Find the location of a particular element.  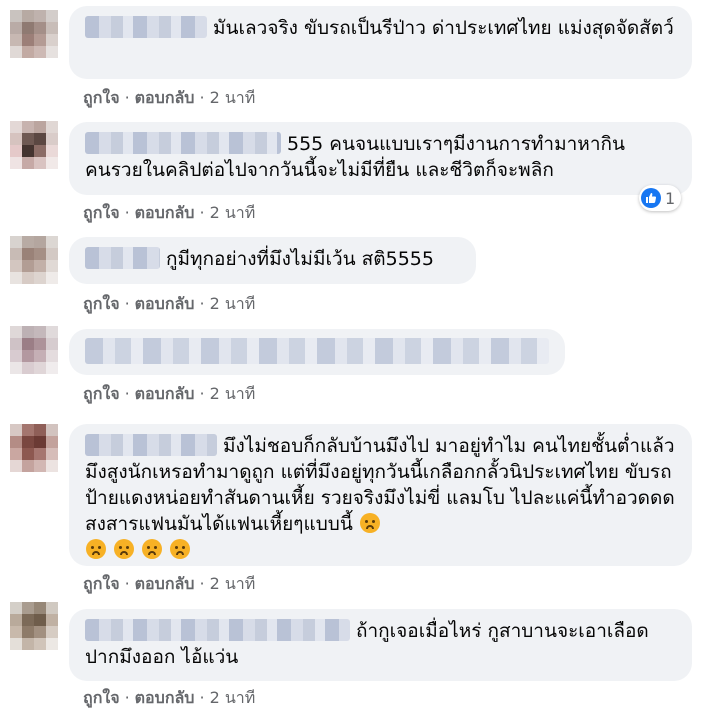

comment-bubble: กูมีทุกอย่างที่มึงไม่มีเว้น สติ5555 is located at coordinates (272, 260).